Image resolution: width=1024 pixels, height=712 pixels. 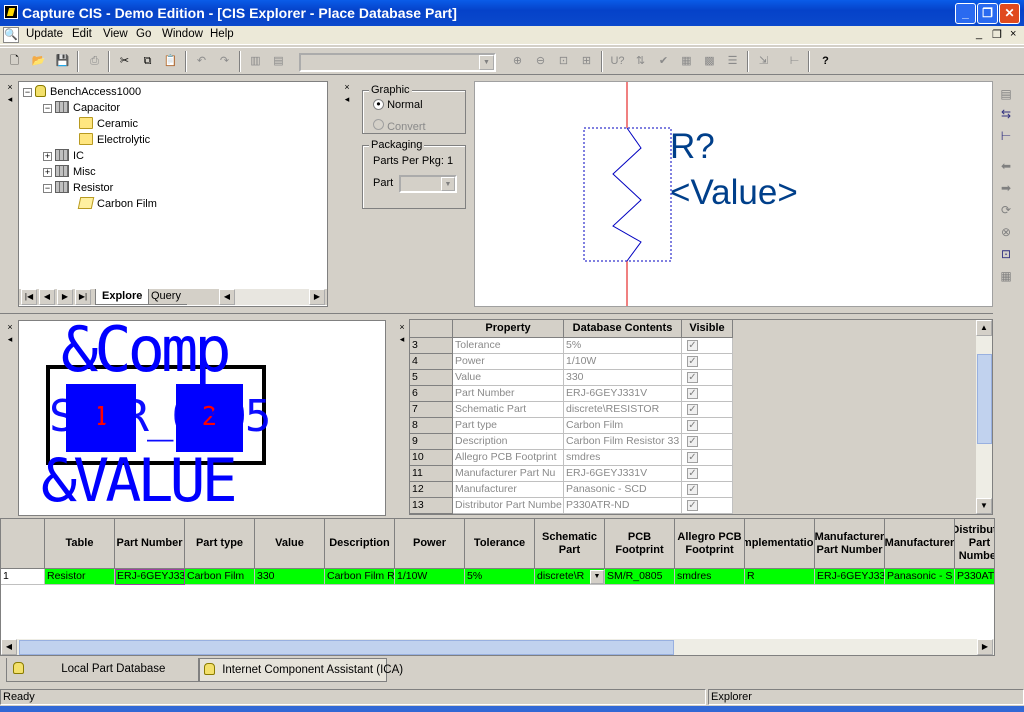 I want to click on tree-item-capacitor: − Capacitor, so click(x=81, y=107).